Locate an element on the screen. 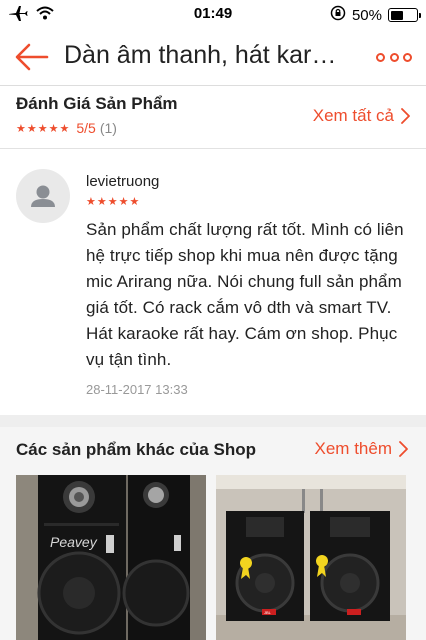  other-products-title: Các sản phẩm khác của Shop is located at coordinates (136, 449).